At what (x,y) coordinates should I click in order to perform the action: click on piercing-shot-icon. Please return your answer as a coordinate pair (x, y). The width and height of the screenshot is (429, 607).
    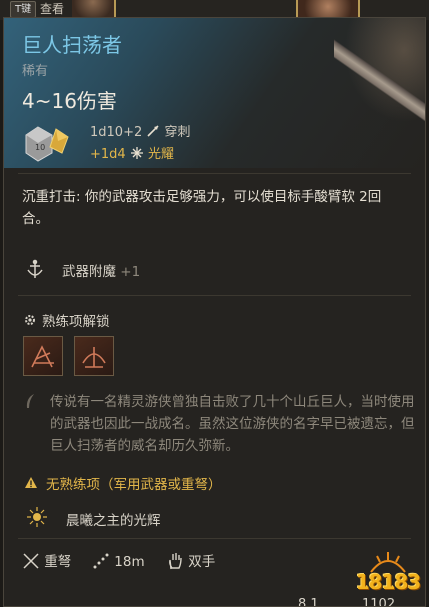
    Looking at the image, I should click on (42, 356).